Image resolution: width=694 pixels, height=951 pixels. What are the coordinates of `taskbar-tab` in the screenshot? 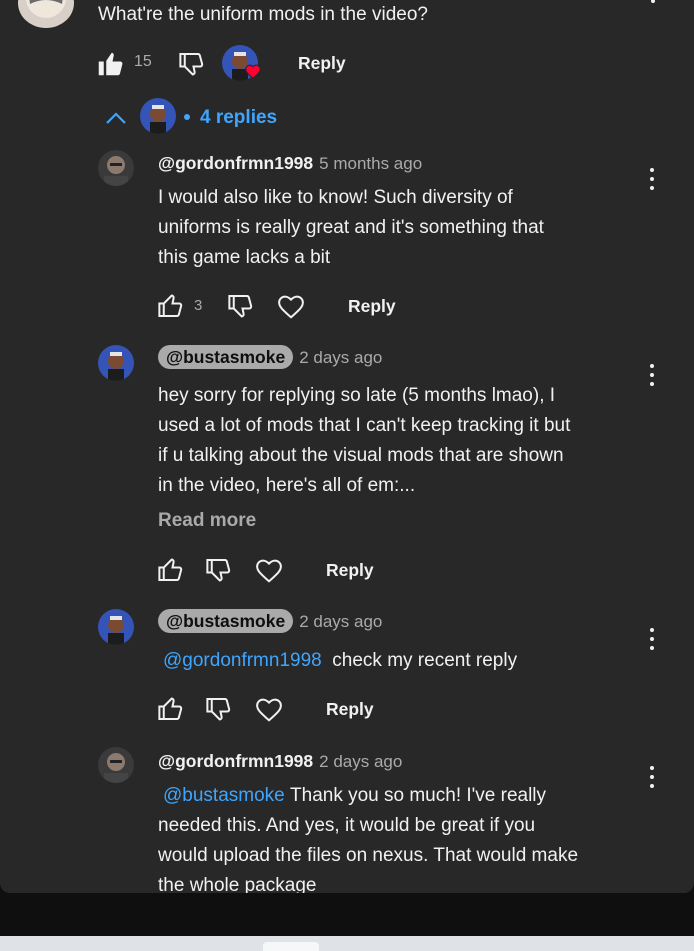 It's located at (291, 946).